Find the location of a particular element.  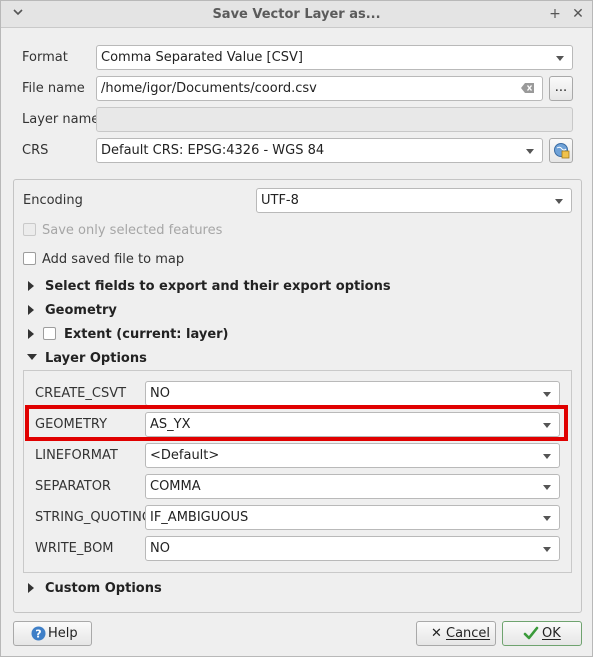

section-custom-options: Custom Options is located at coordinates (103, 588).